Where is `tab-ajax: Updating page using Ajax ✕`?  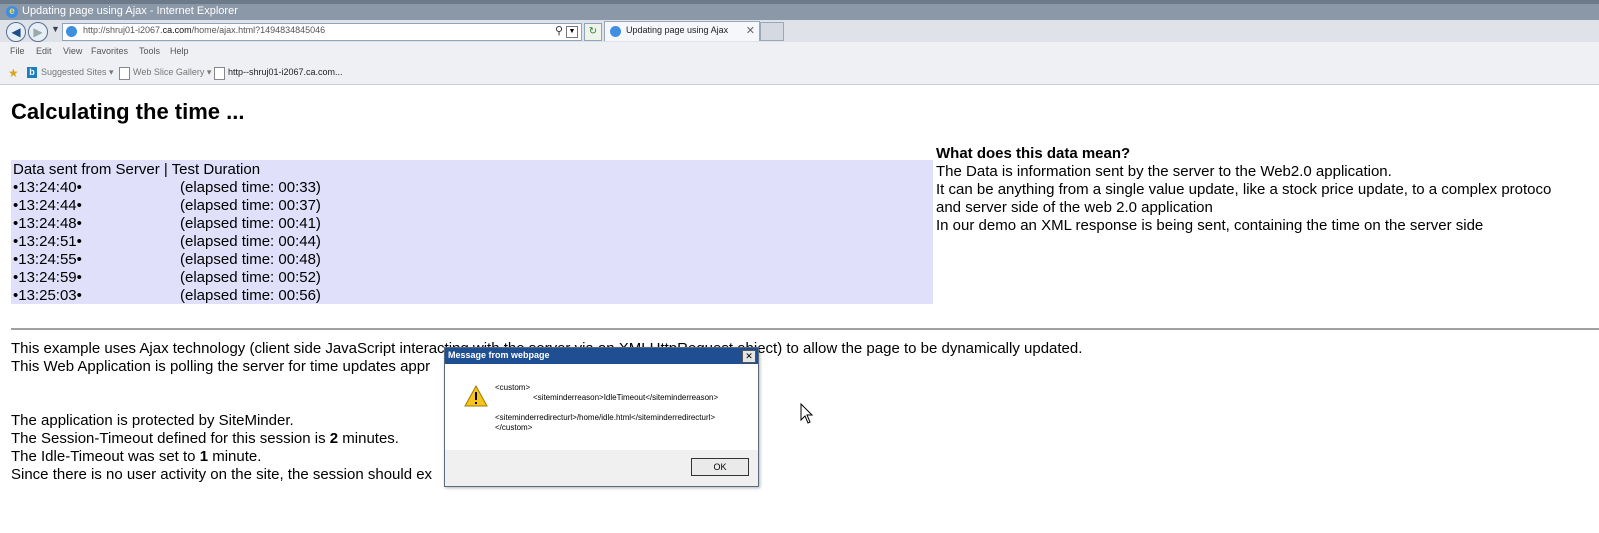 tab-ajax: Updating page using Ajax ✕ is located at coordinates (682, 31).